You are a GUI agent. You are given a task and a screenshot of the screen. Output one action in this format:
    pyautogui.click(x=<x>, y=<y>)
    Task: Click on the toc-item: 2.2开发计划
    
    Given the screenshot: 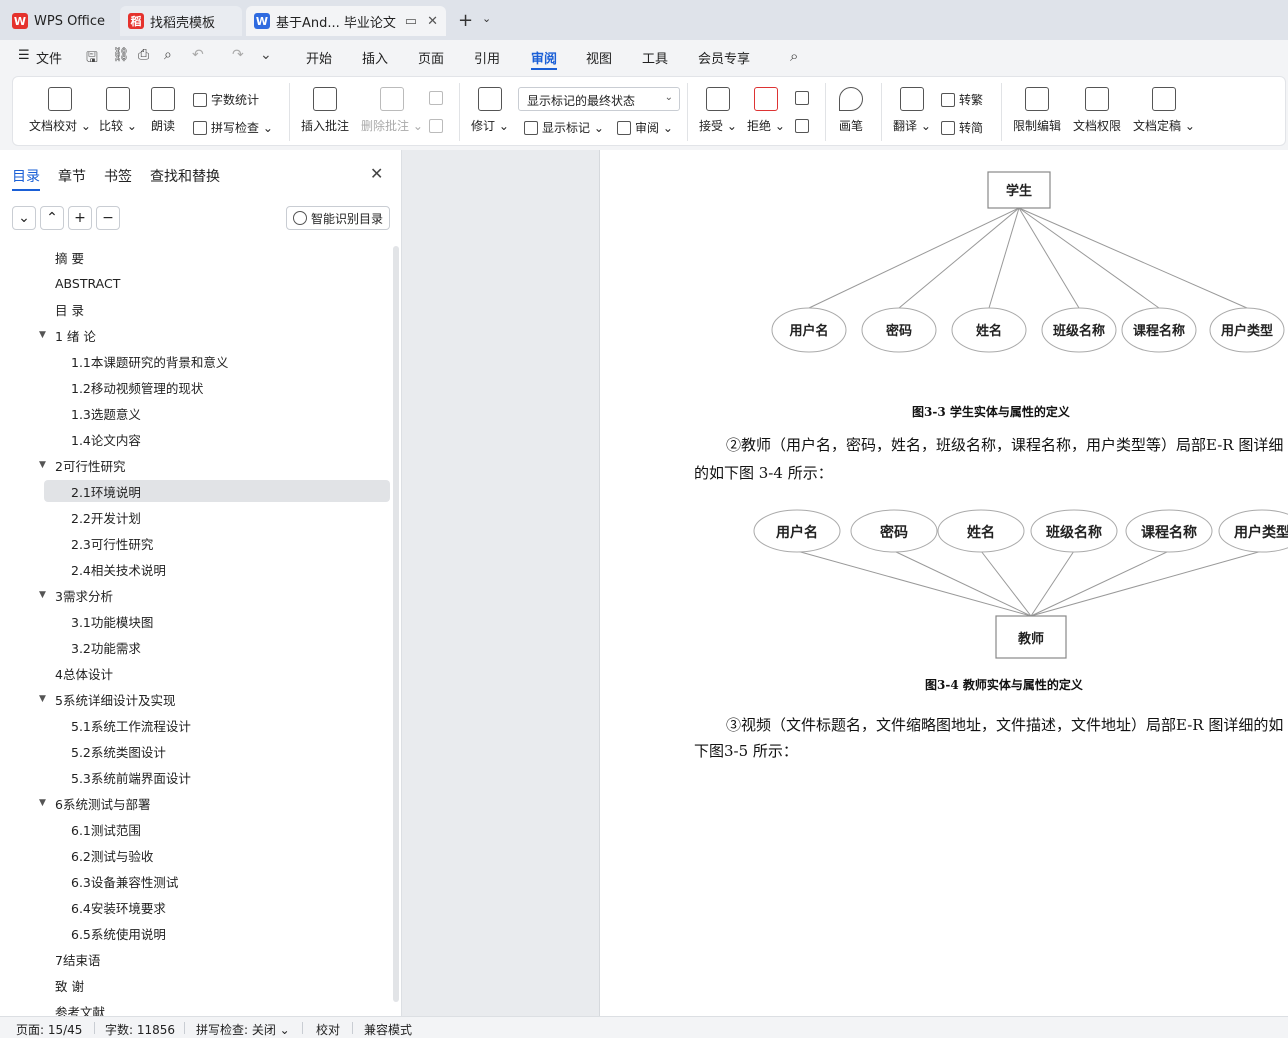 What is the action you would take?
    pyautogui.click(x=217, y=517)
    